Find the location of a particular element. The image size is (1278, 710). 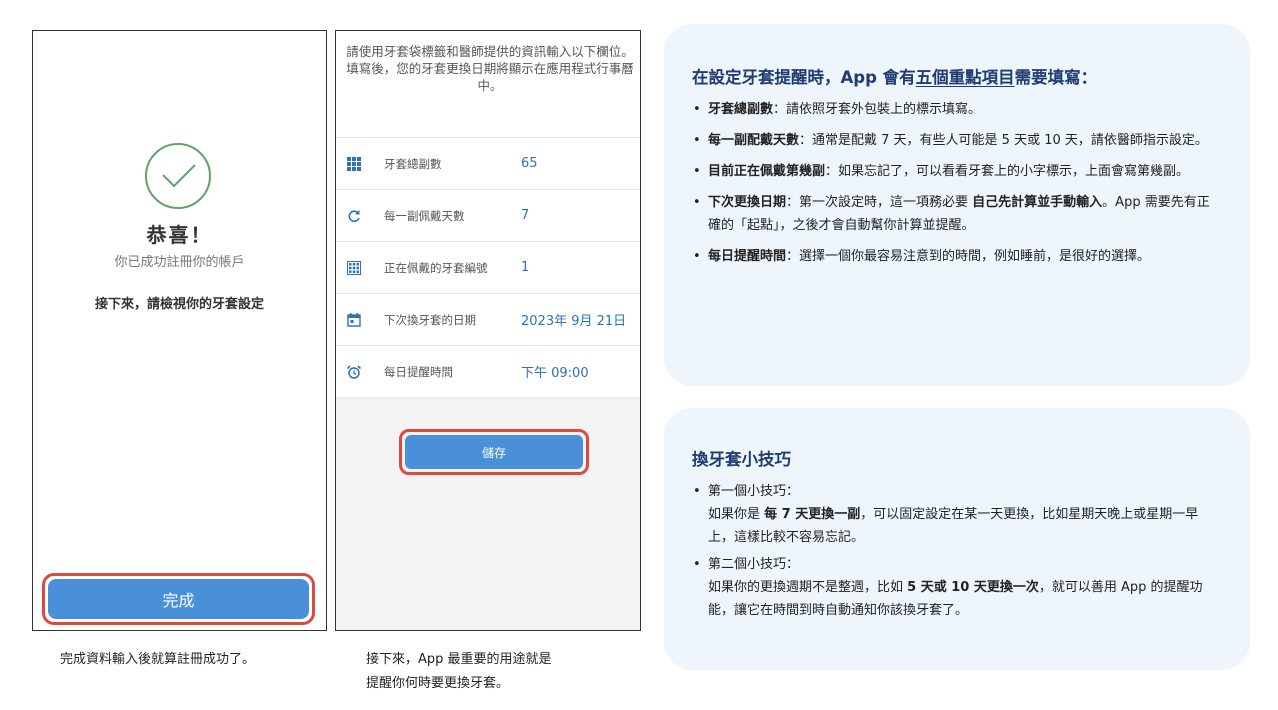

item-heading: 每一副配戴天數 is located at coordinates (754, 140).